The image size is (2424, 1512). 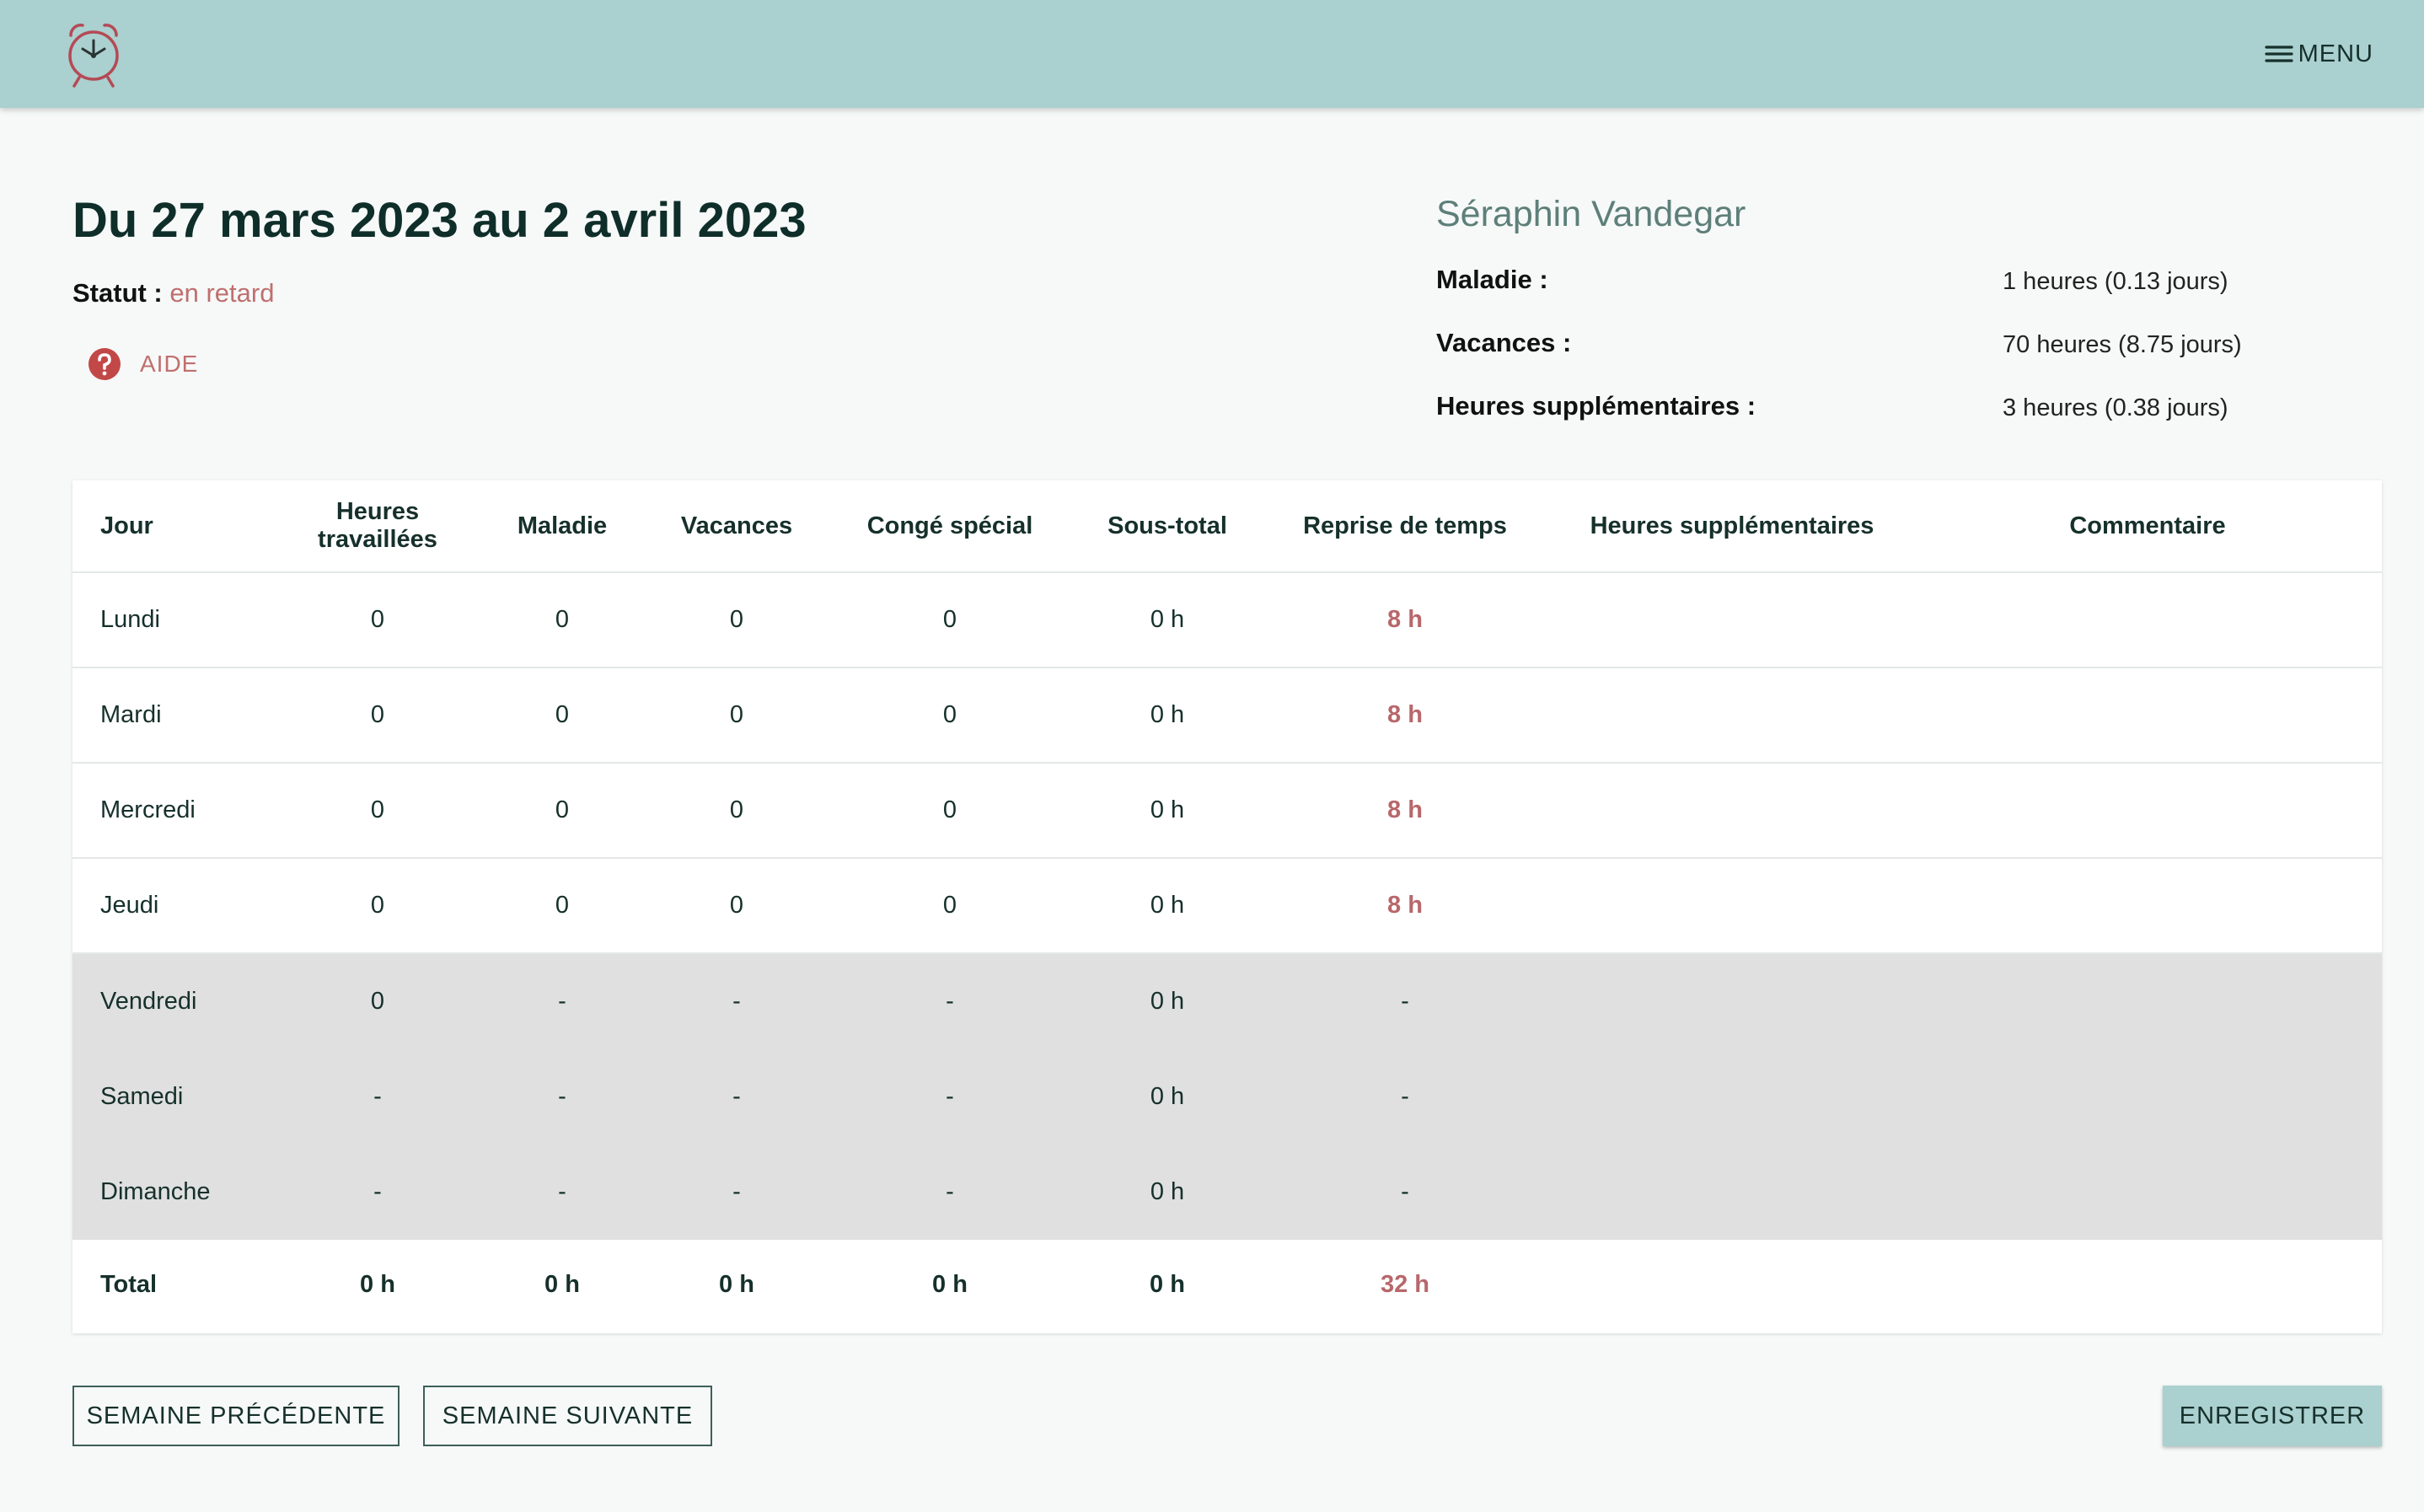 I want to click on table-row: Mercredi 0 0 0 0 0 h 8 h, so click(x=1227, y=811).